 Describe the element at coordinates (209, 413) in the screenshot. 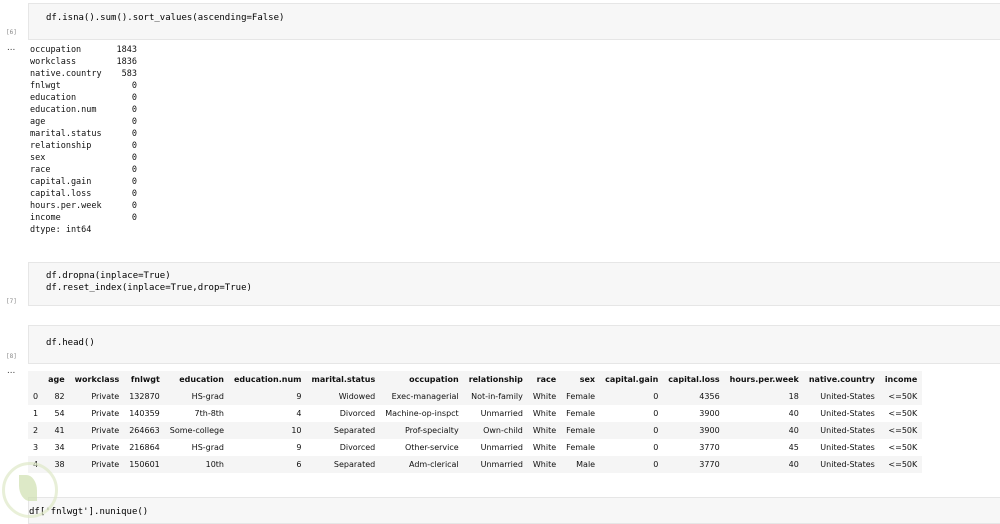

I see `table-cell: 7th-8th` at that location.